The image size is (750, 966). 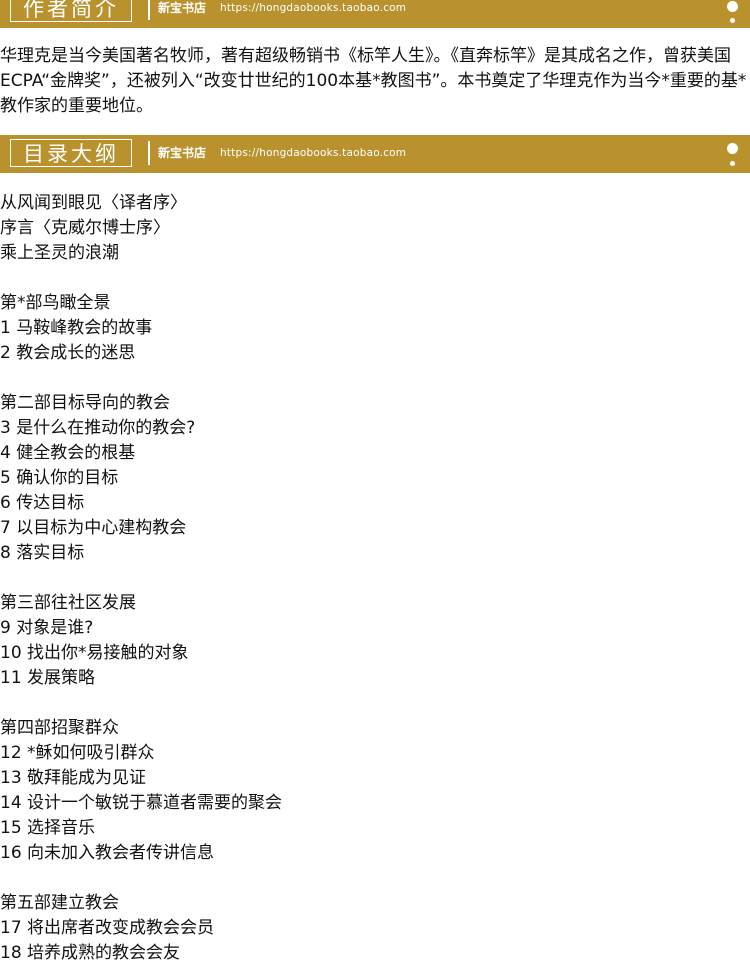 What do you see at coordinates (73, 778) in the screenshot?
I see `toc-line: 13 敬拜能成为见证` at bounding box center [73, 778].